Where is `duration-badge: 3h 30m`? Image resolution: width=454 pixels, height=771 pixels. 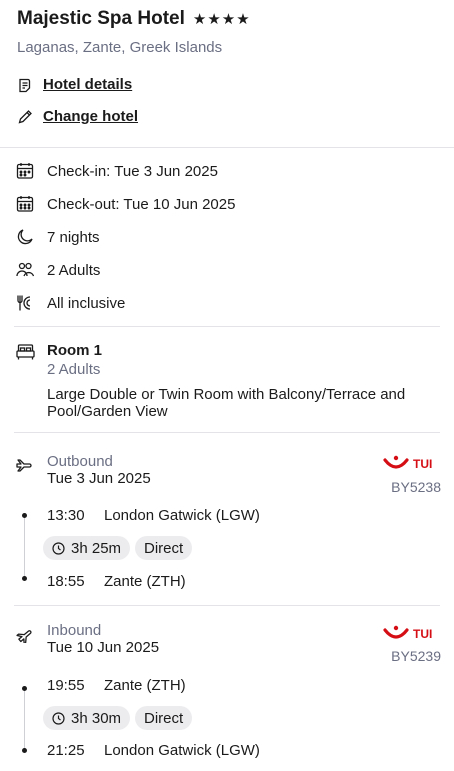
duration-badge: 3h 30m is located at coordinates (87, 718).